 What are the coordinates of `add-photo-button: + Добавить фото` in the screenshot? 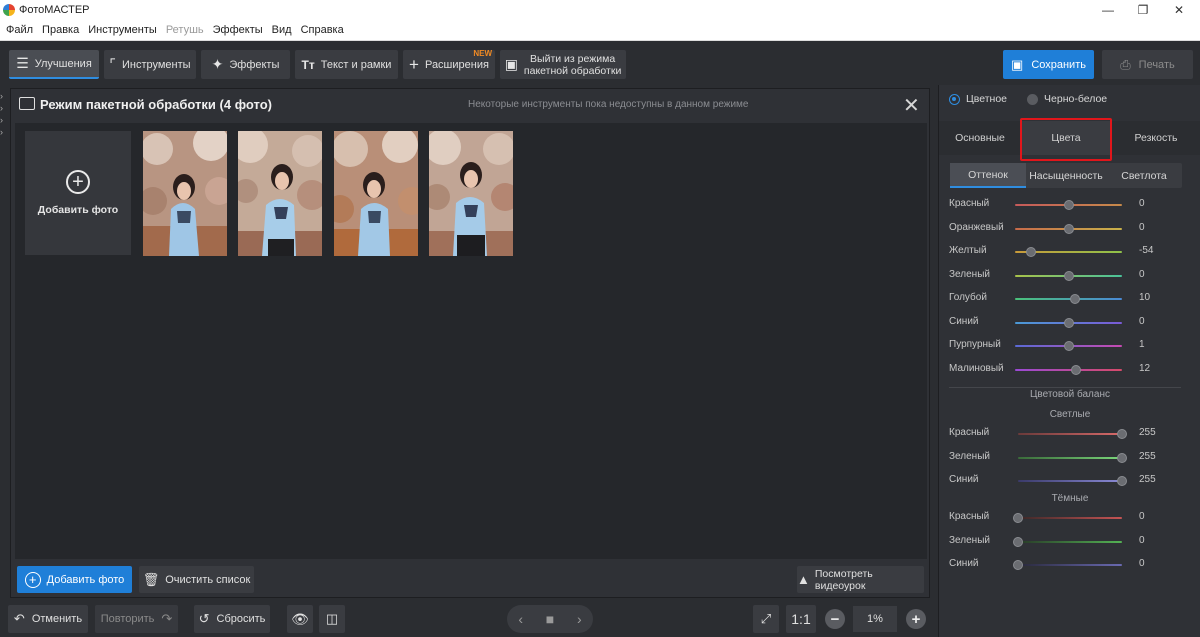 It's located at (74, 579).